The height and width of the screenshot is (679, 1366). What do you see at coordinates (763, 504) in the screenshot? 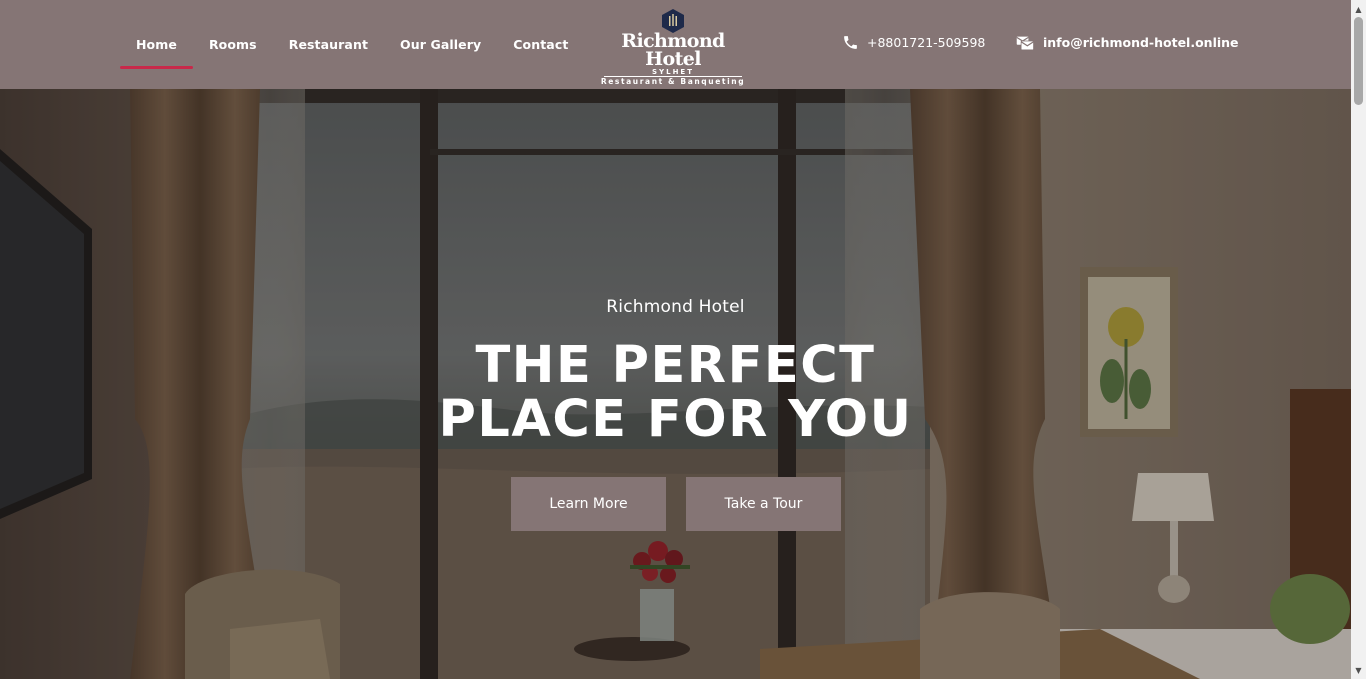
I see `take-a-tour-button: Take a Tour` at bounding box center [763, 504].